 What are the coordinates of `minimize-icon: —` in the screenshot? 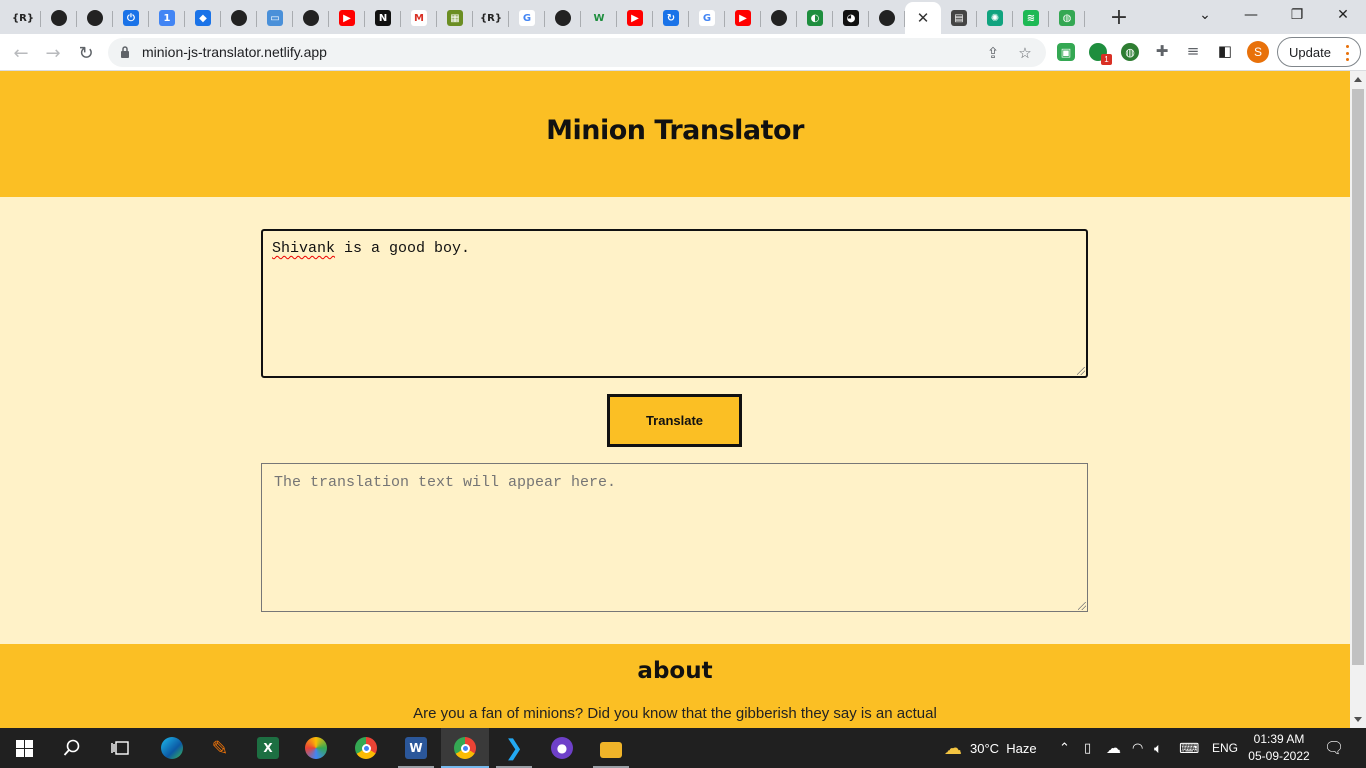 It's located at (1251, 15).